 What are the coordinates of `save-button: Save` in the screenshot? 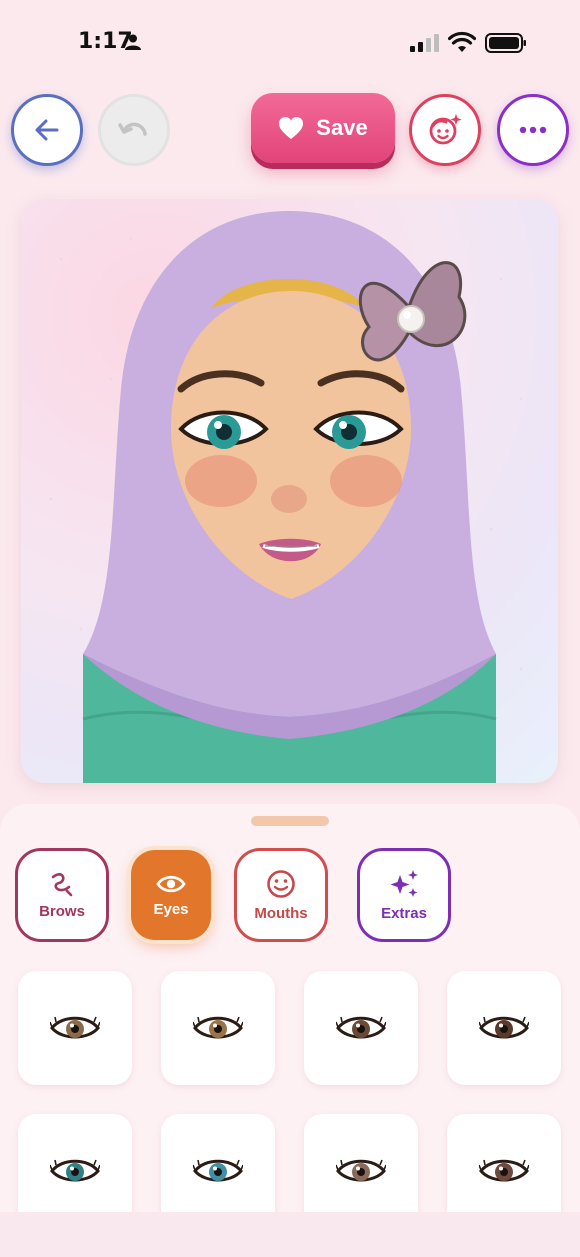 It's located at (323, 128).